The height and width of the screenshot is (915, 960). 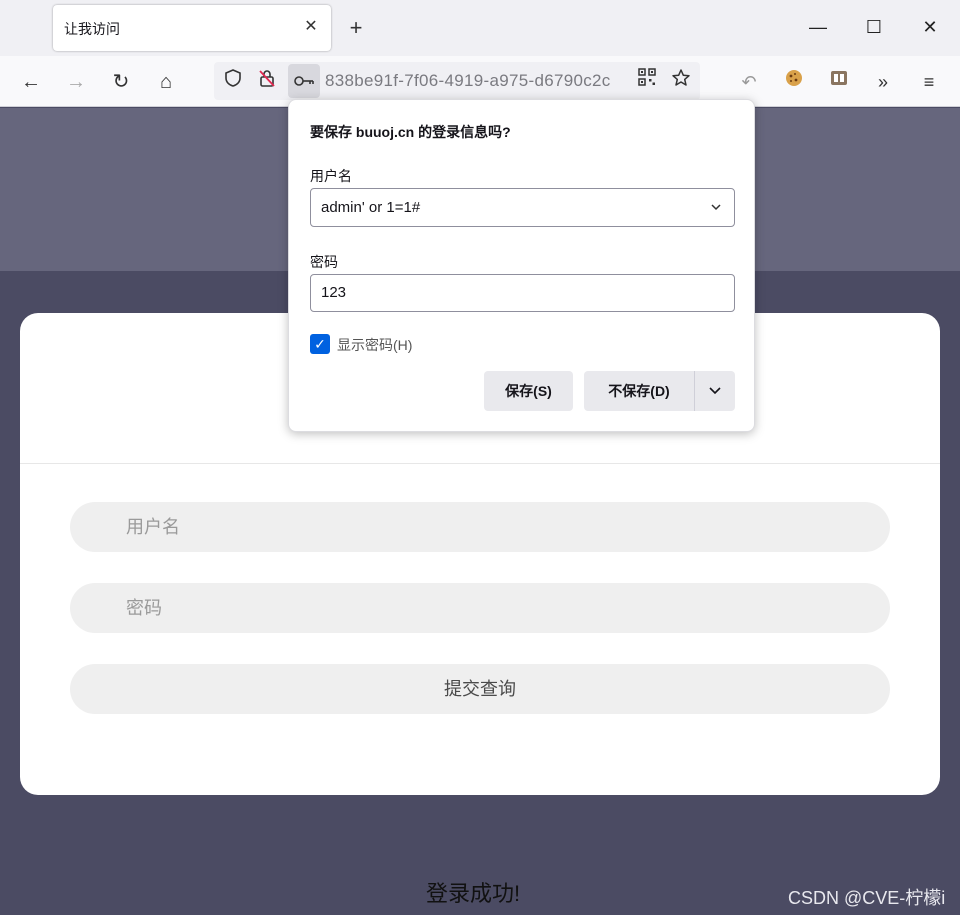 What do you see at coordinates (522, 207) in the screenshot?
I see `username-field: admin' or 1=1#` at bounding box center [522, 207].